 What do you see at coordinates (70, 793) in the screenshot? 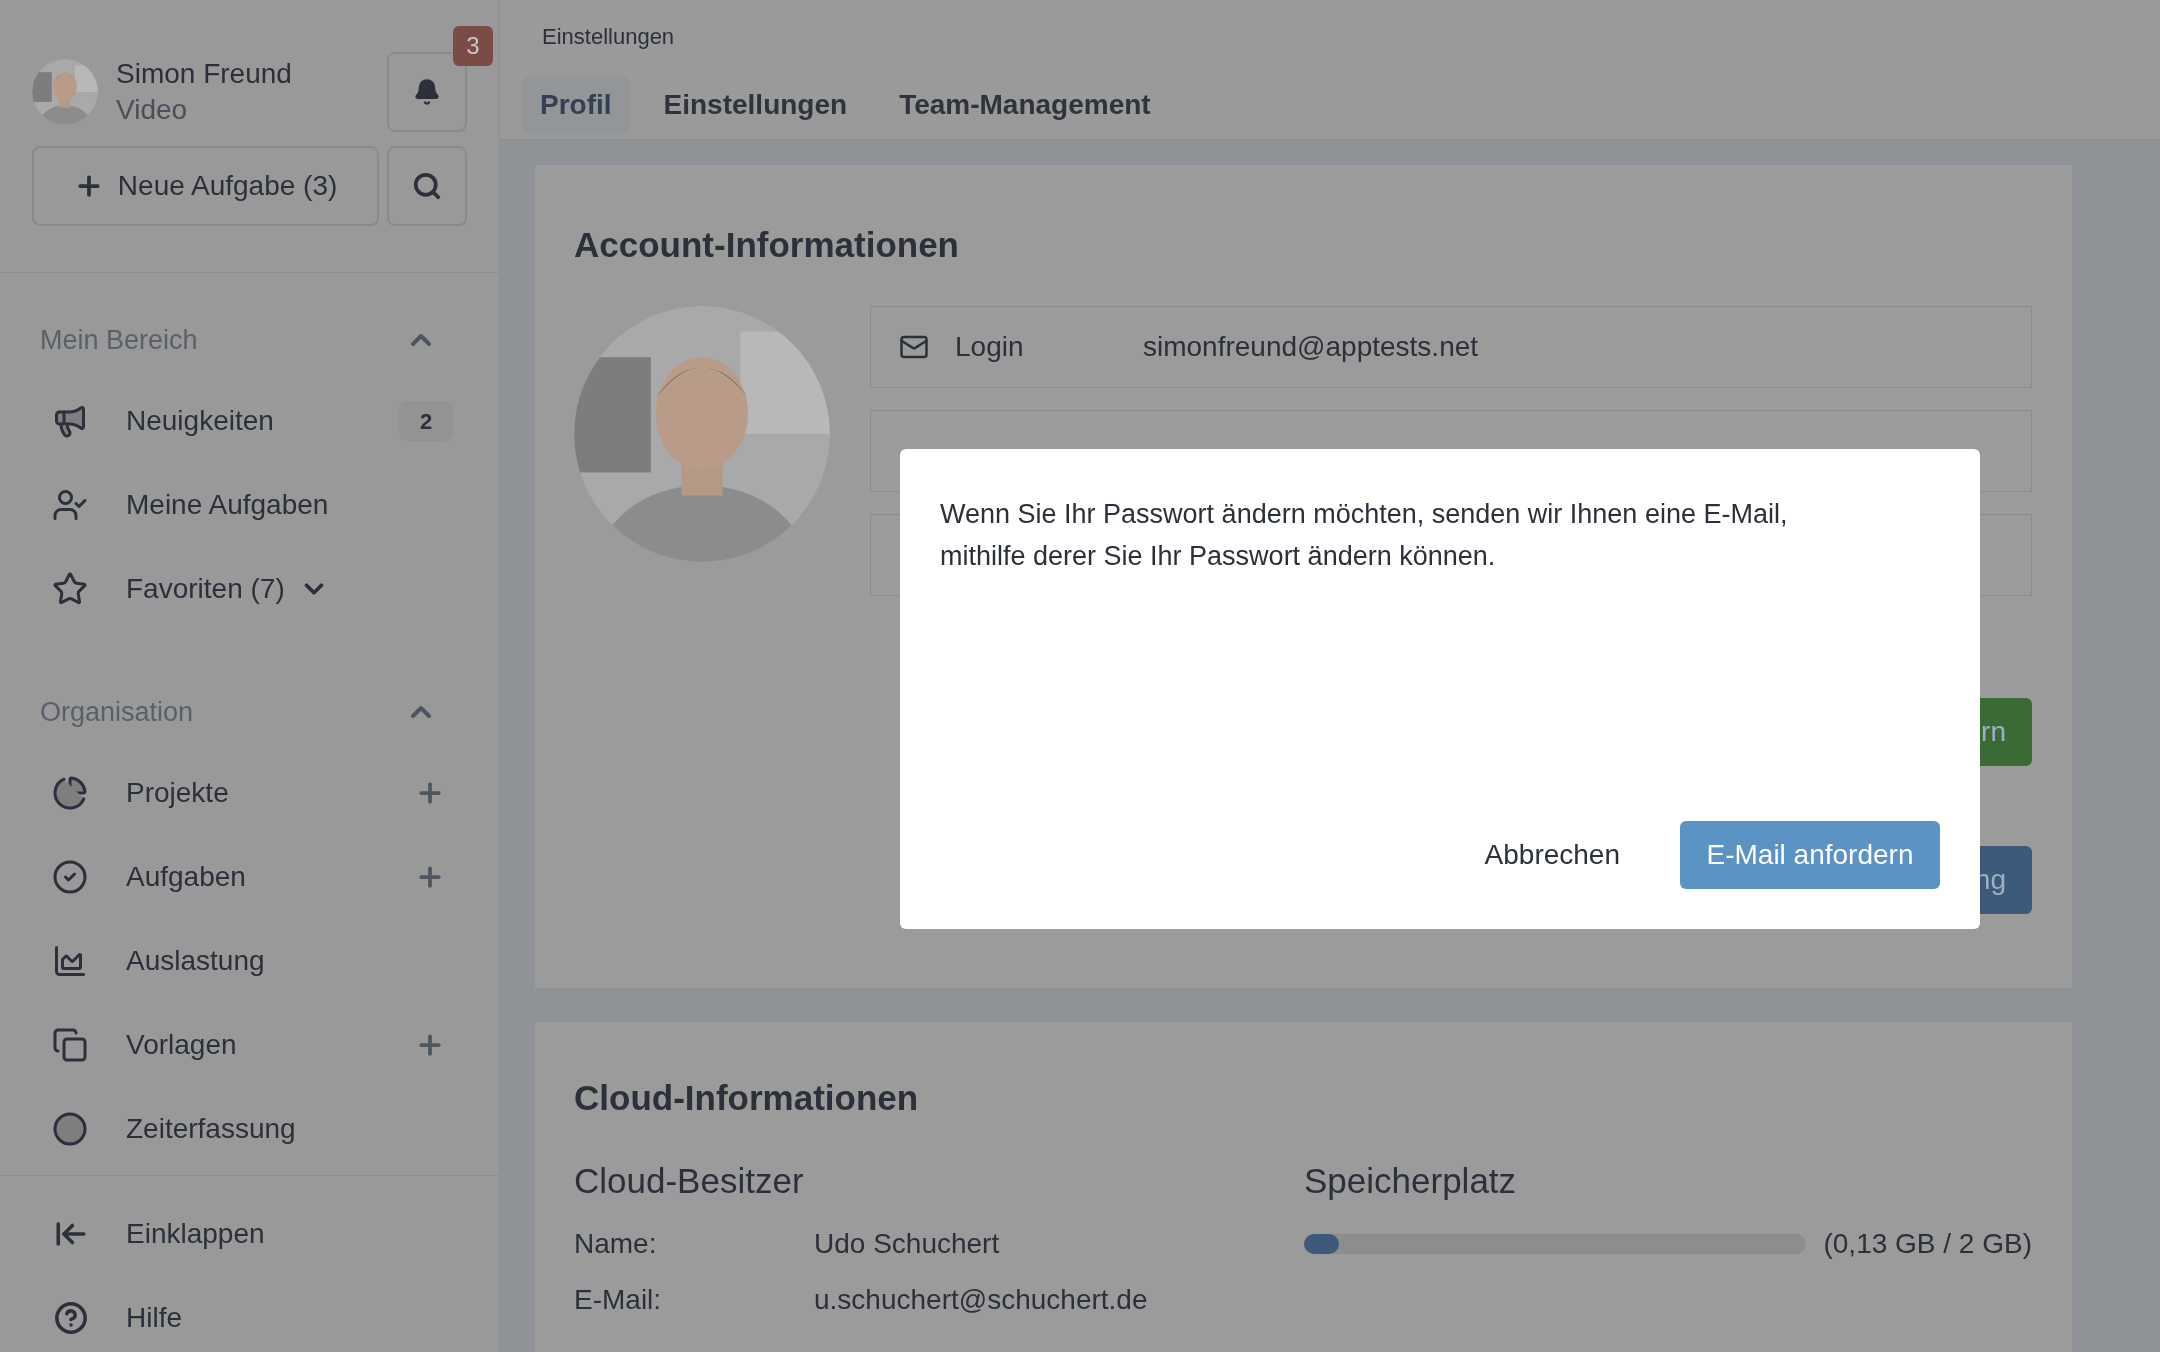
I see `pie-chart-icon` at bounding box center [70, 793].